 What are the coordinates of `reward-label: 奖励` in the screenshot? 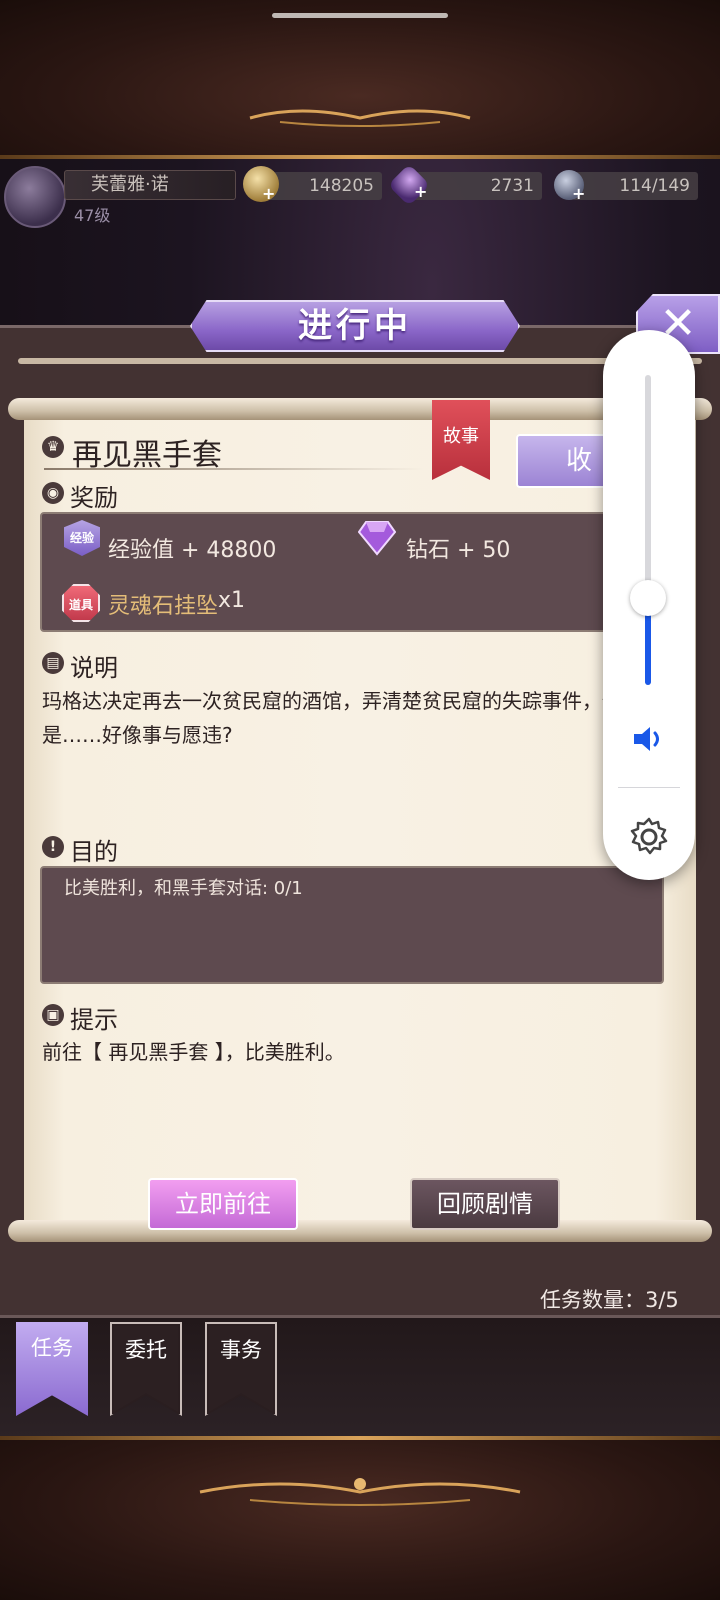 It's located at (94, 498).